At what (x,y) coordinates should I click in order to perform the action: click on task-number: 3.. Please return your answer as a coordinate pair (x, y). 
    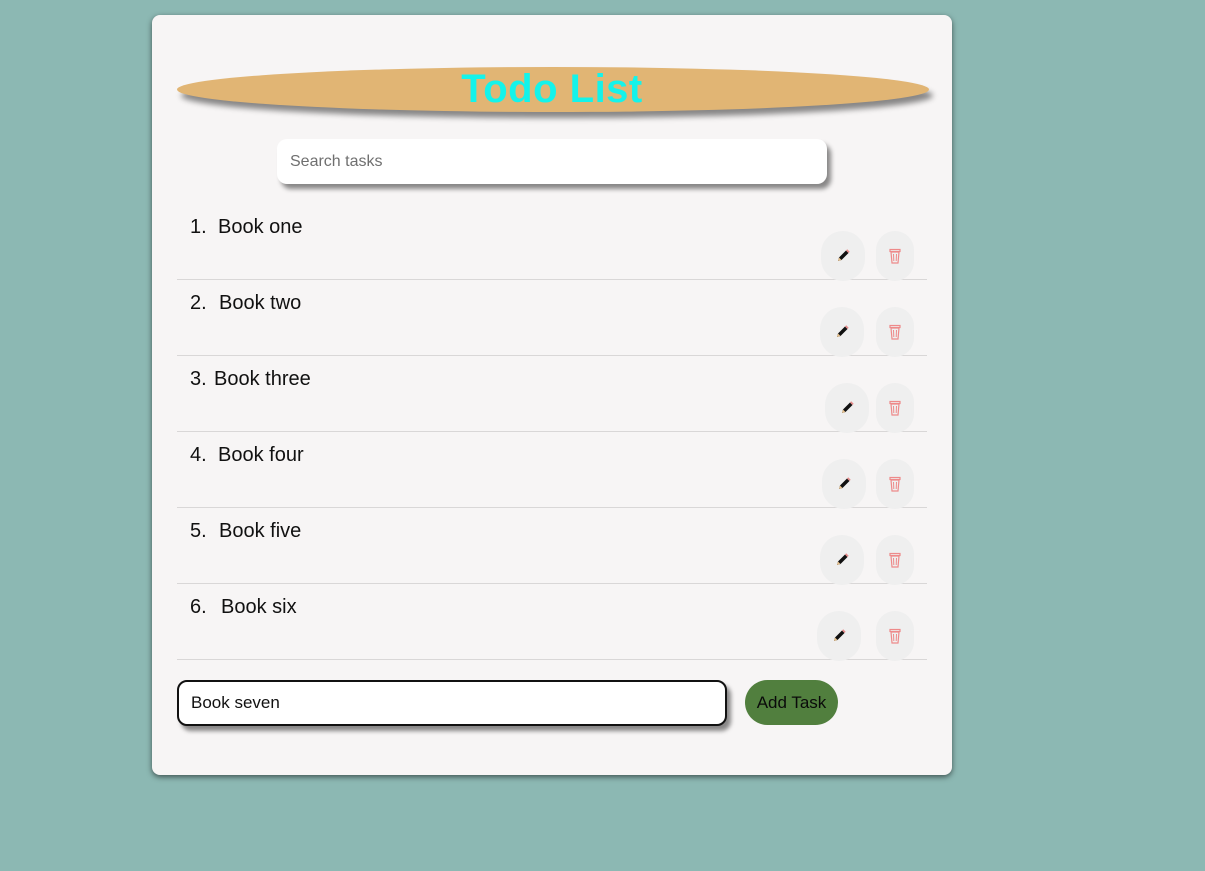
    Looking at the image, I should click on (198, 379).